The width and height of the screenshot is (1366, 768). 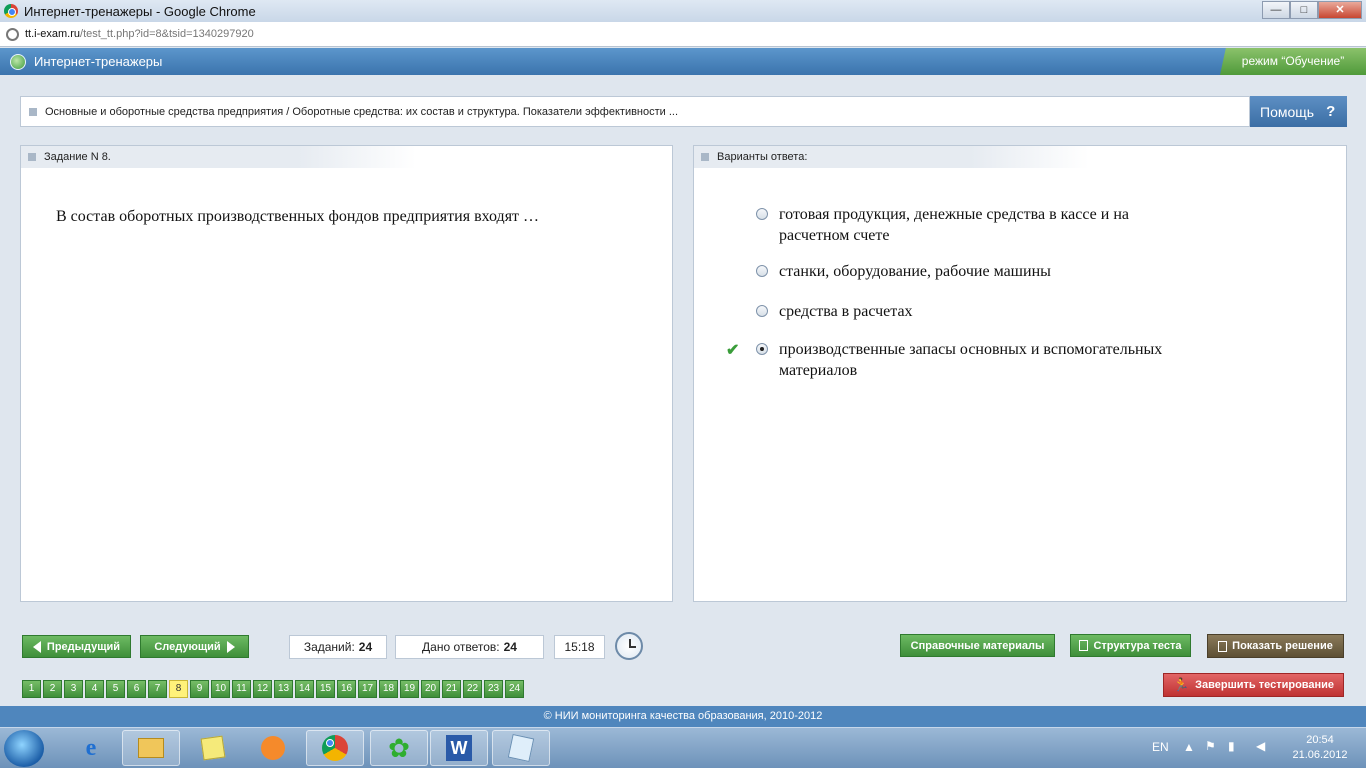 What do you see at coordinates (283, 689) in the screenshot?
I see `page-button: 13` at bounding box center [283, 689].